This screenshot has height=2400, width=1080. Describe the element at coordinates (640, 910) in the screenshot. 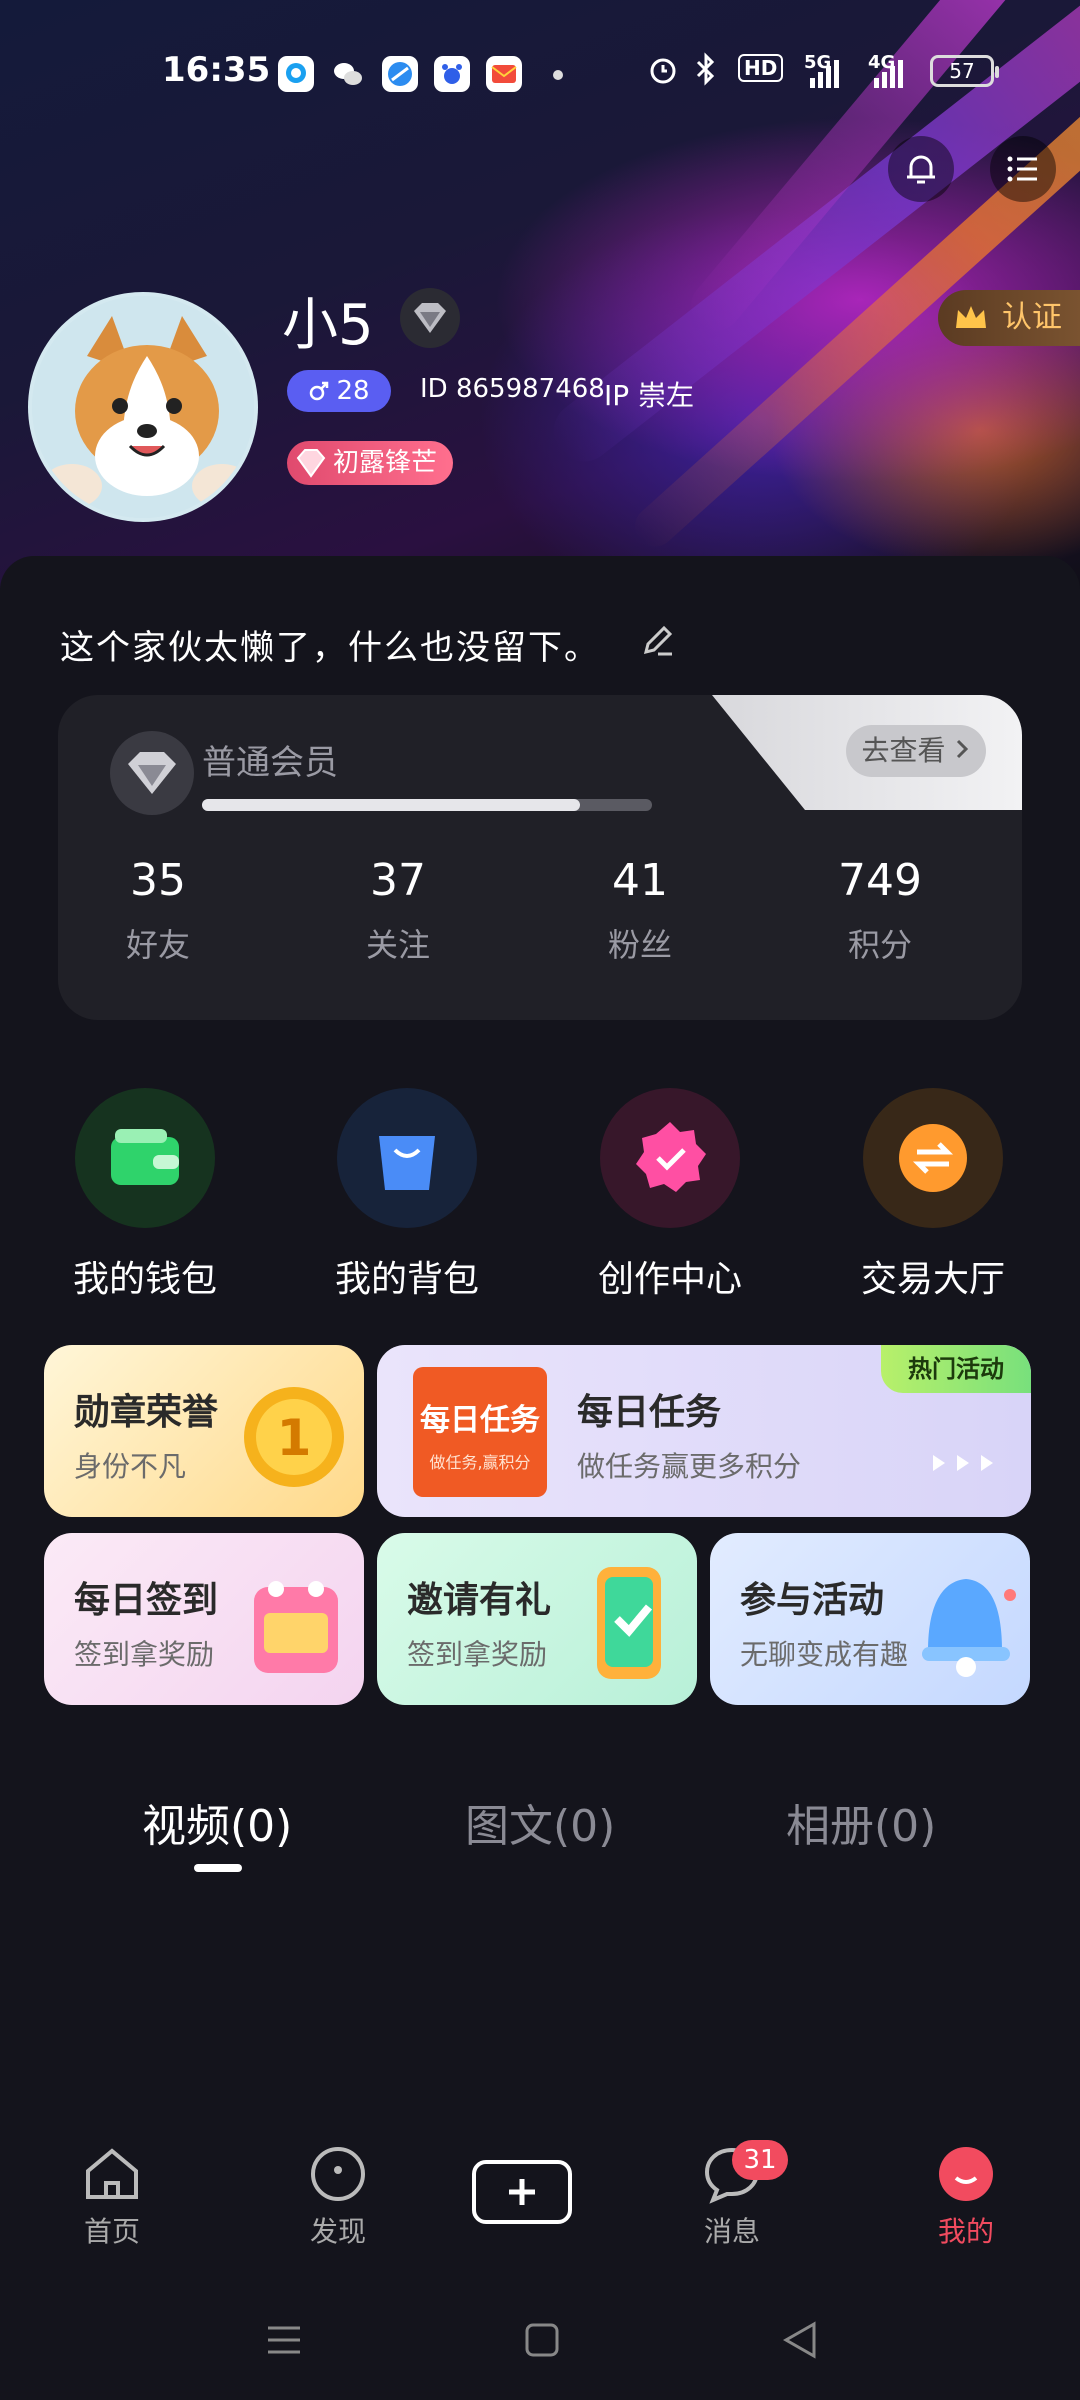

I see `stat-fans: 41 粉丝` at that location.